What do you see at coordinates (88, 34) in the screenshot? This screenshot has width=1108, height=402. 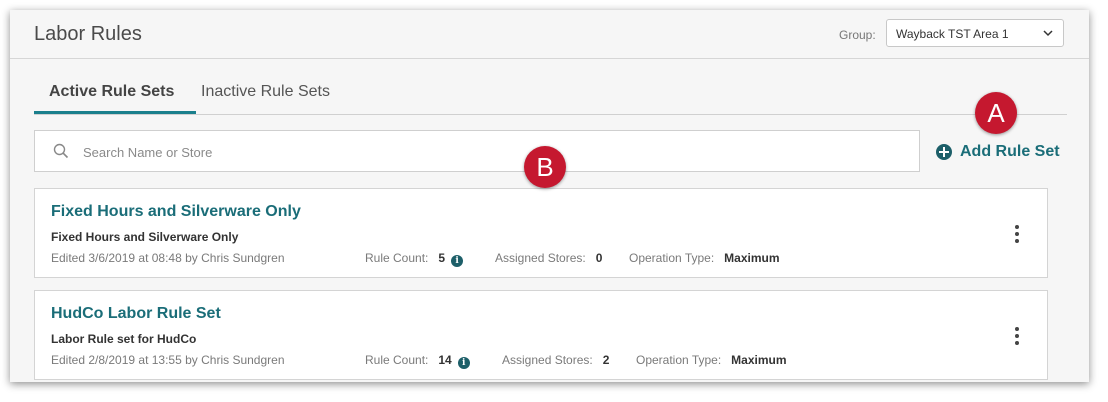 I see `page-title: Labor Rules` at bounding box center [88, 34].